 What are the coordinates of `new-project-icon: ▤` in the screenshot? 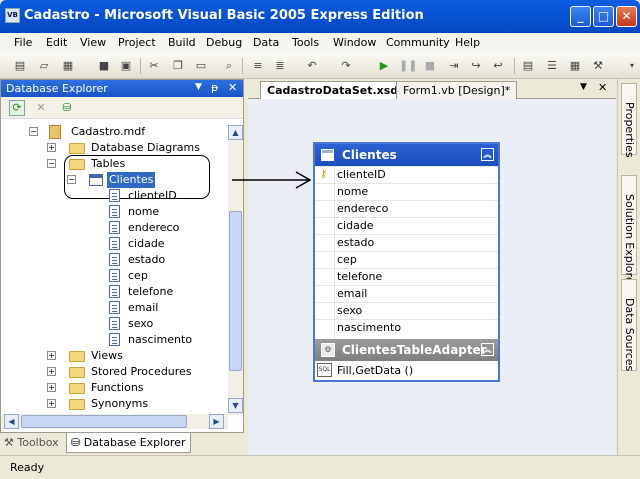 It's located at (20, 66).